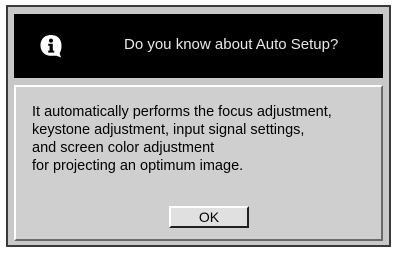 This screenshot has width=403, height=254. What do you see at coordinates (231, 44) in the screenshot?
I see `dialog-title: Do you know about Auto Setup?` at bounding box center [231, 44].